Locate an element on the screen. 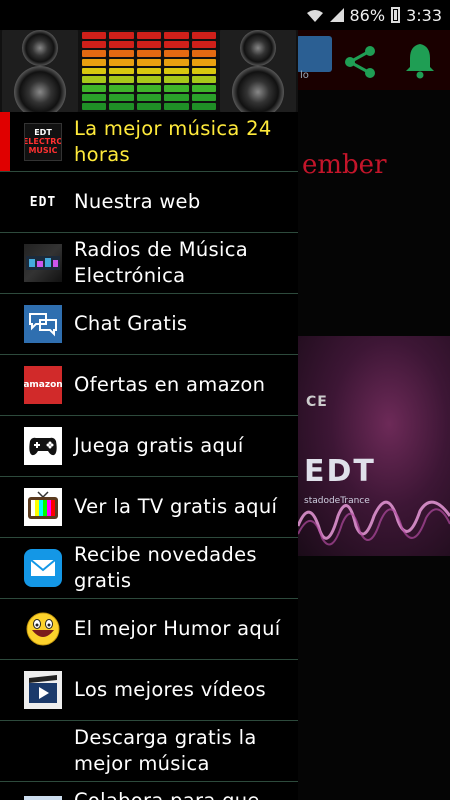 The height and width of the screenshot is (800, 450). mail-icon is located at coordinates (43, 568).